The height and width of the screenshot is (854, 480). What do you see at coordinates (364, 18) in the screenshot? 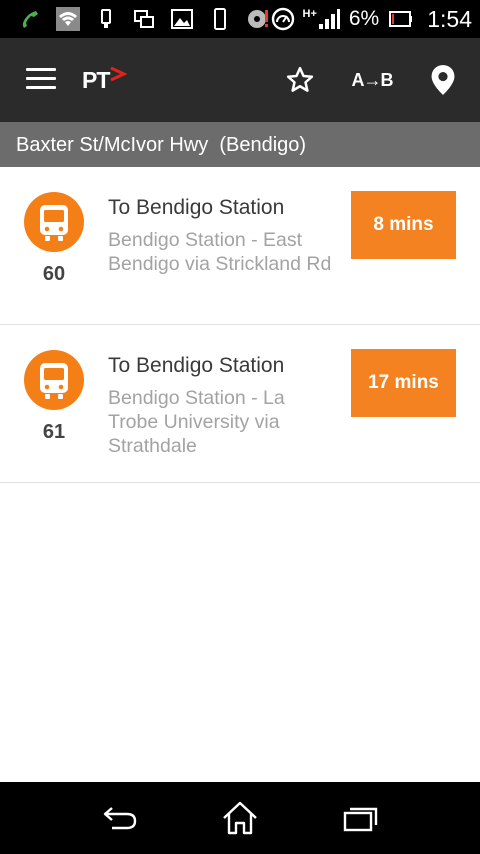
I see `battery-percent: 6%` at bounding box center [364, 18].